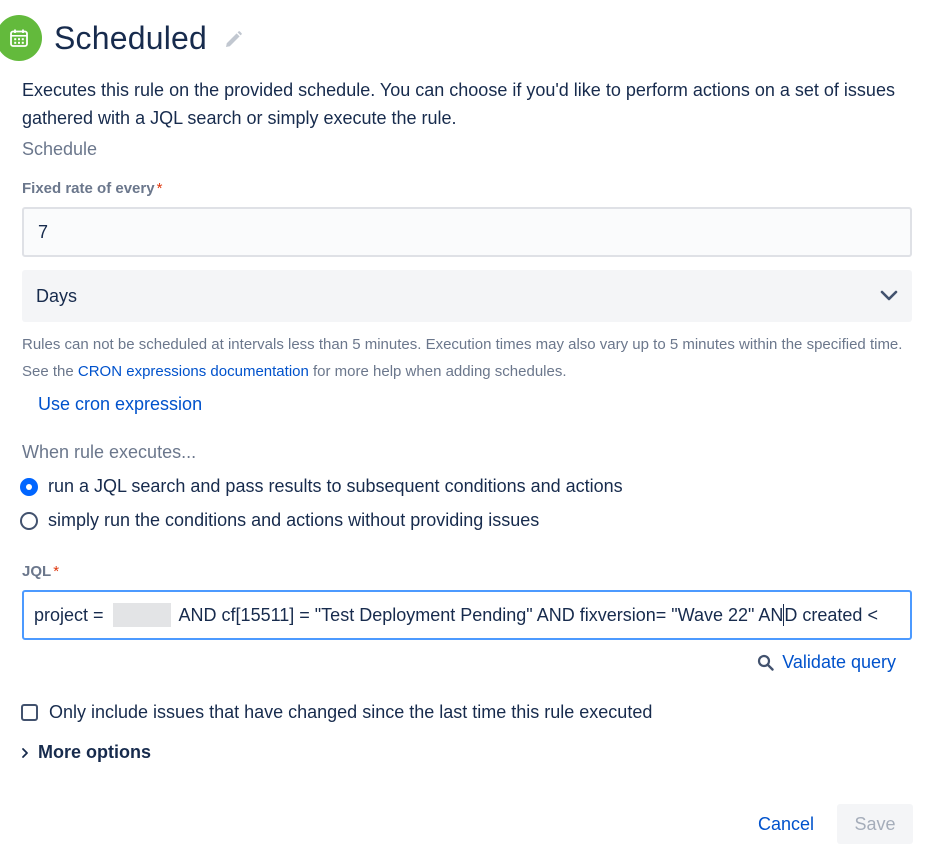 The width and height of the screenshot is (944, 844). Describe the element at coordinates (765, 662) in the screenshot. I see `search-icon` at that location.